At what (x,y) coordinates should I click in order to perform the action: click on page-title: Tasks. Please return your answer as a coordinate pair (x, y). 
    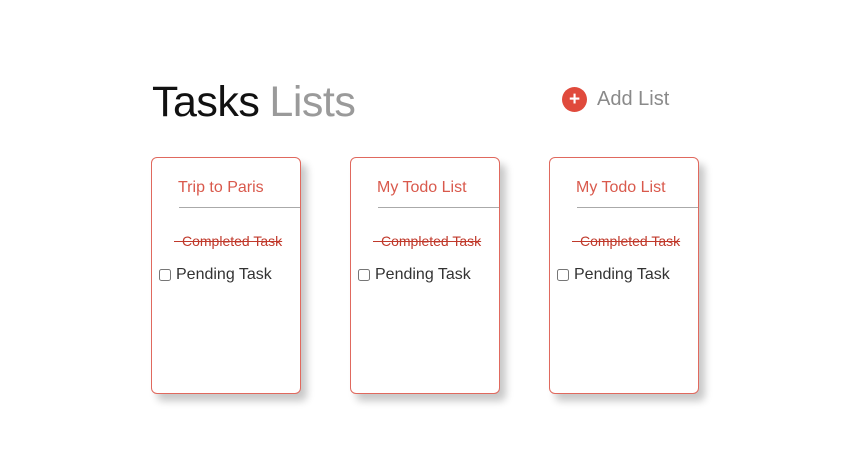
    Looking at the image, I should click on (206, 102).